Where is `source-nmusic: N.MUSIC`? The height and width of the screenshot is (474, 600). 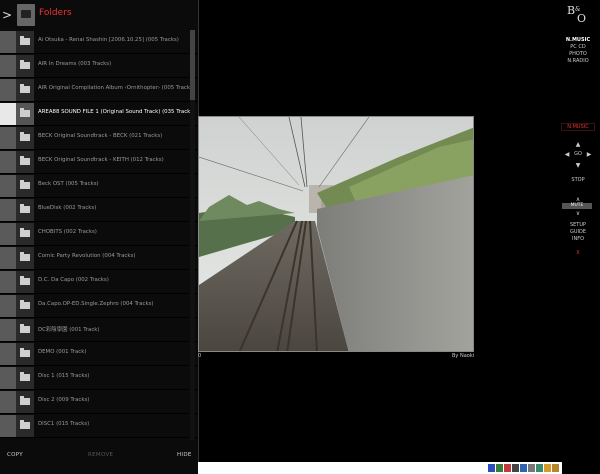 source-nmusic: N.MUSIC is located at coordinates (578, 40).